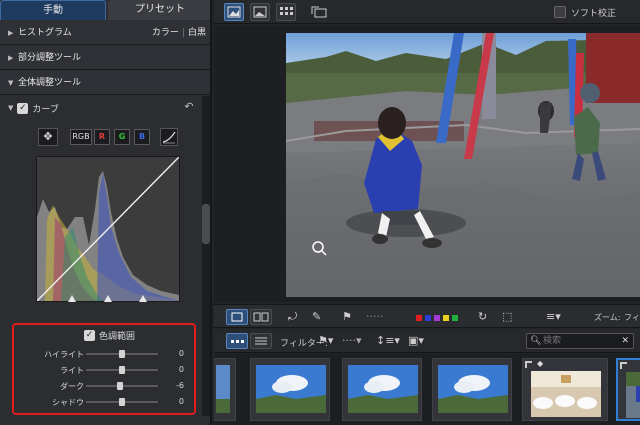 This screenshot has width=640, height=425. What do you see at coordinates (109, 335) in the screenshot?
I see `tone-range-header: ✓ 色調範囲` at bounding box center [109, 335].